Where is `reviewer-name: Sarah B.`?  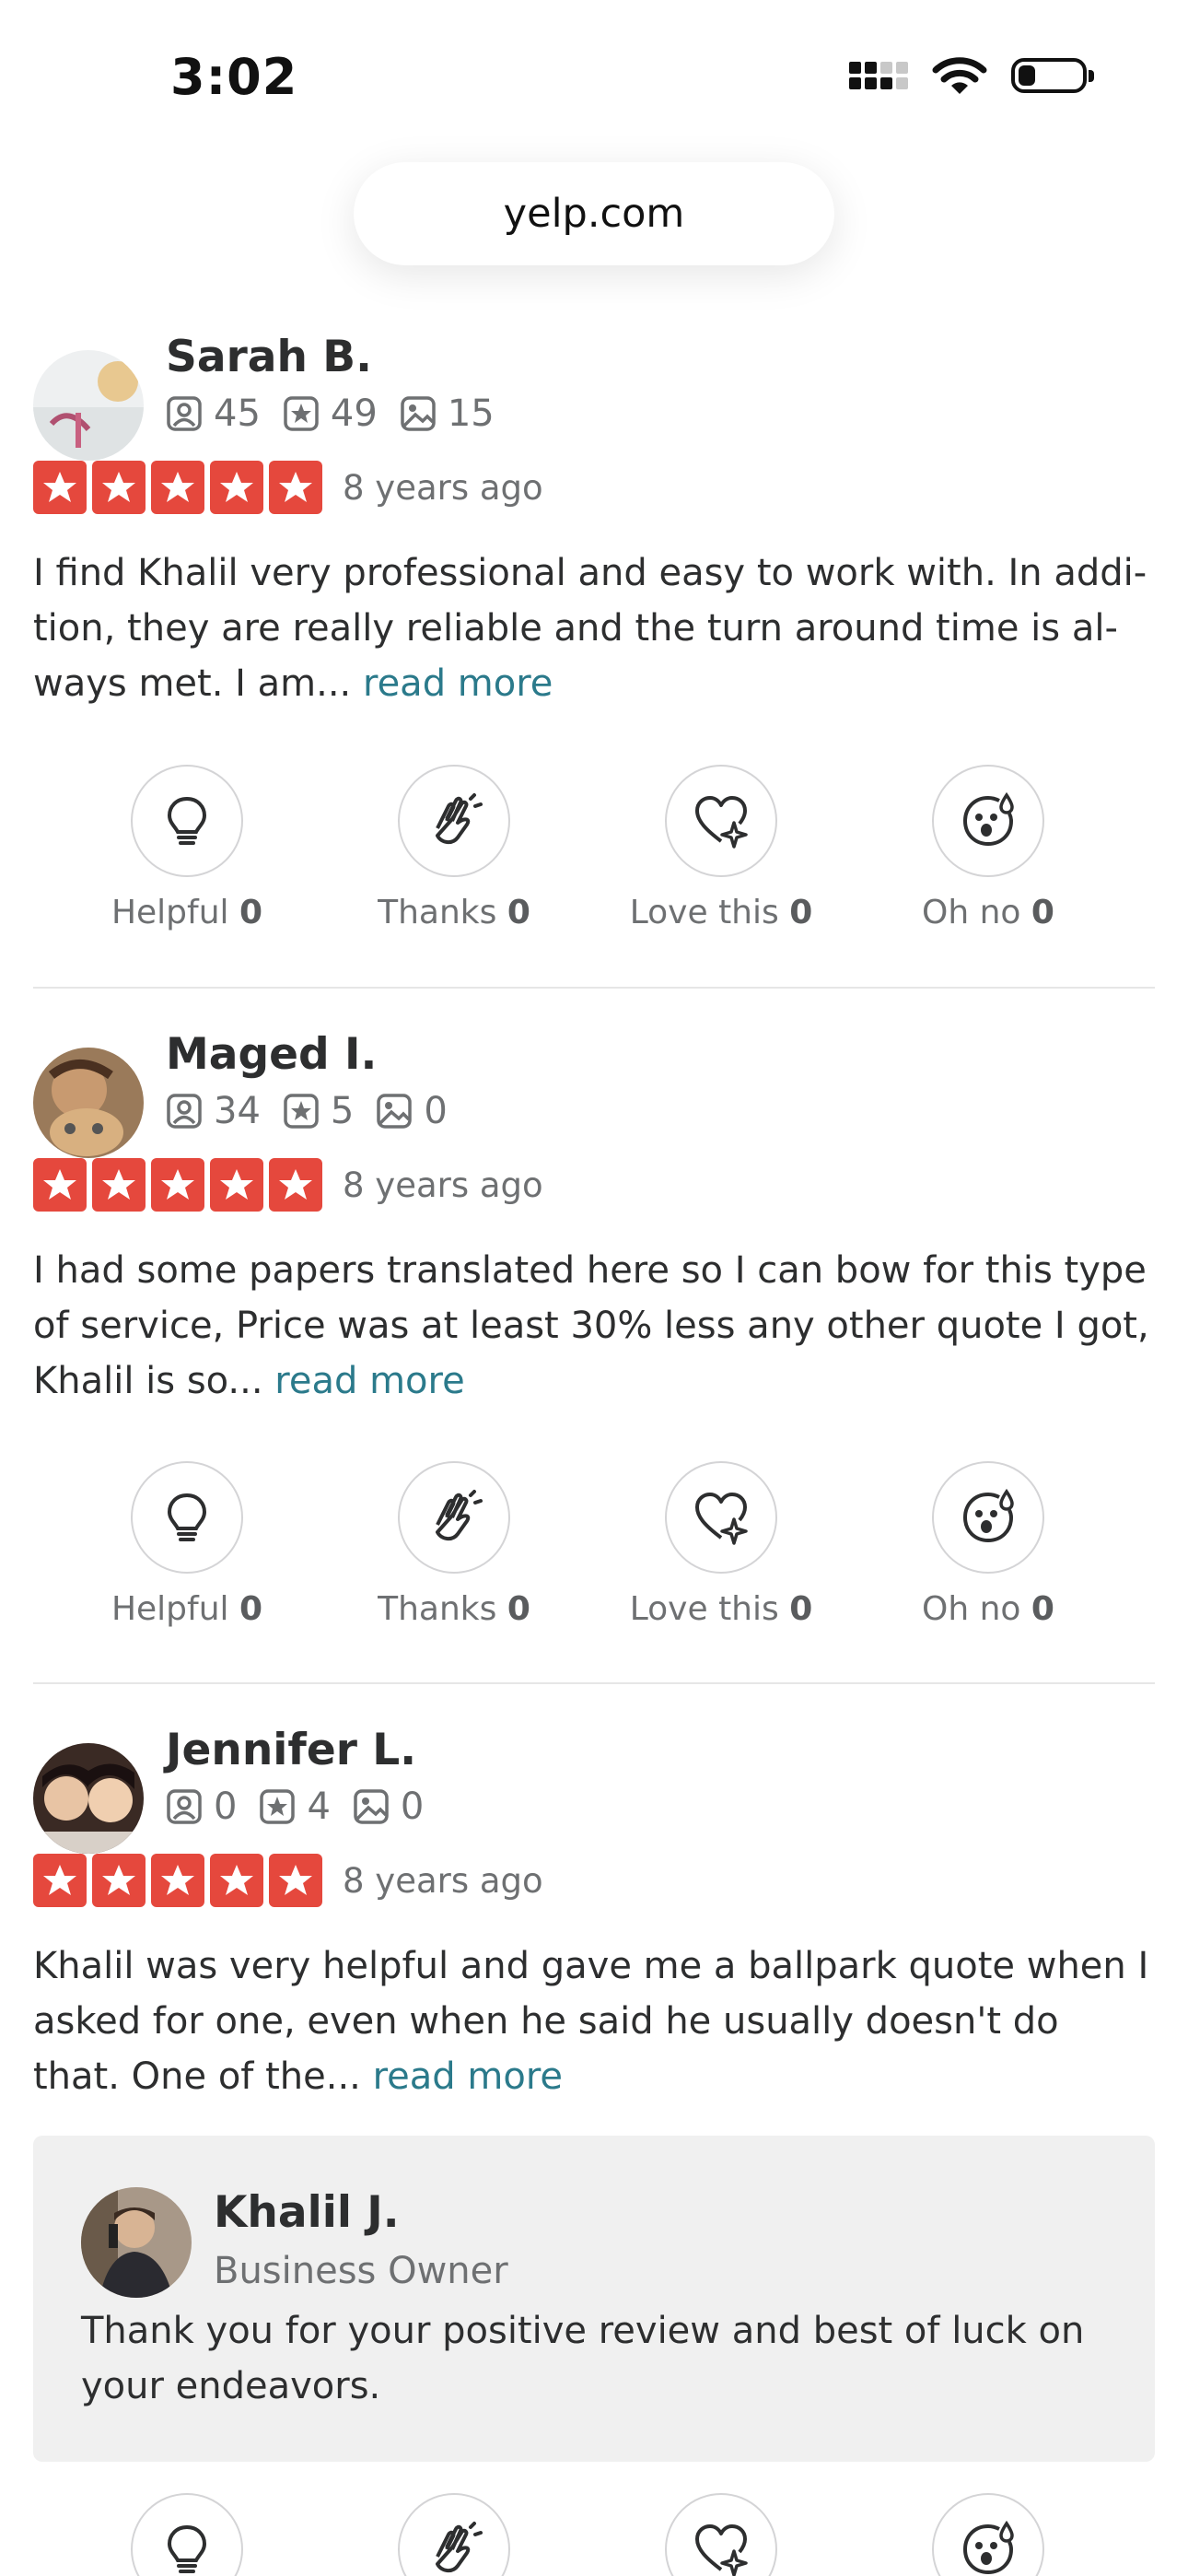
reviewer-name: Sarah B. is located at coordinates (269, 357).